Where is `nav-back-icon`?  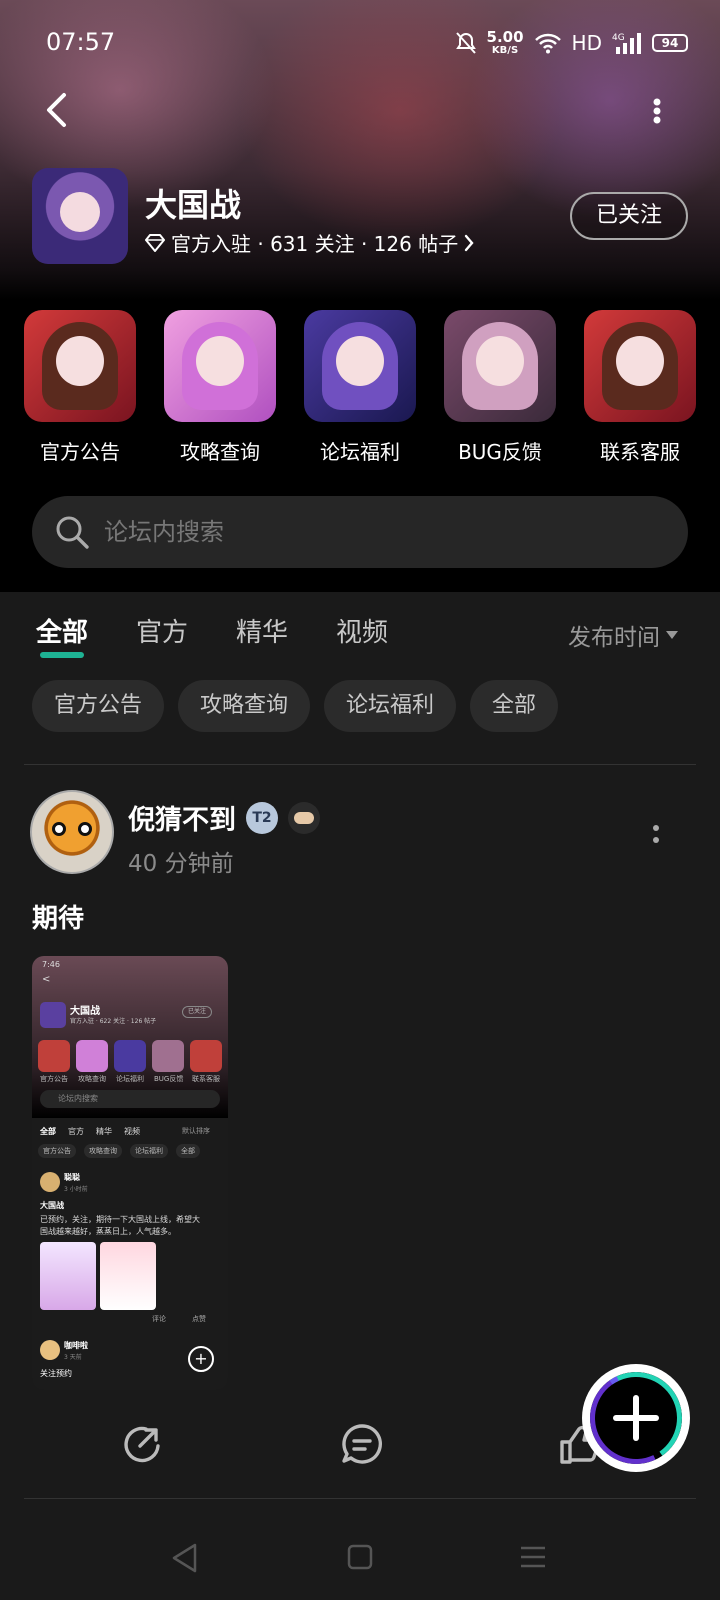 nav-back-icon is located at coordinates (185, 1558).